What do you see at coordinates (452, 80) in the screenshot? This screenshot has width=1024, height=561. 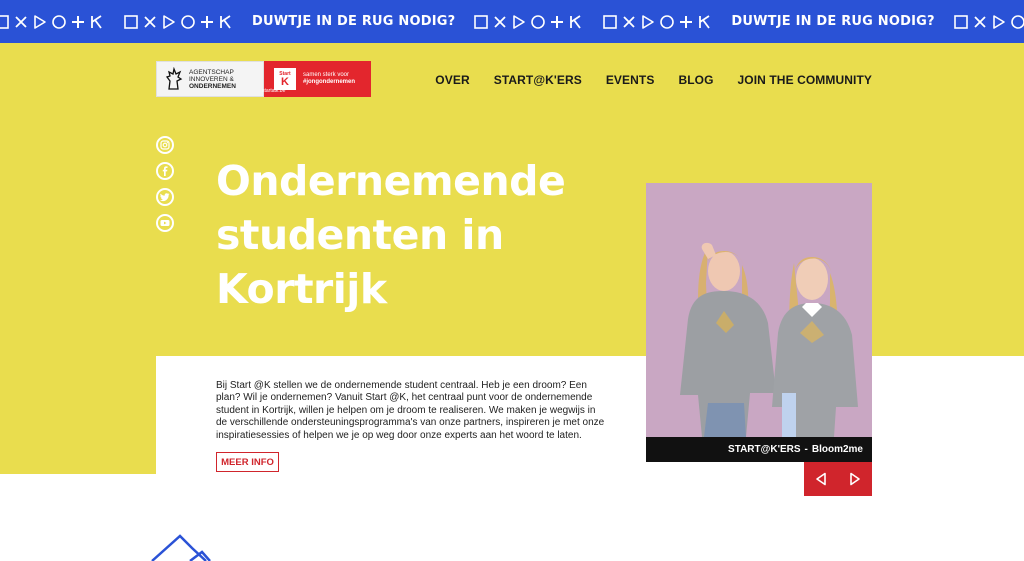 I see `nav-over: OVER` at bounding box center [452, 80].